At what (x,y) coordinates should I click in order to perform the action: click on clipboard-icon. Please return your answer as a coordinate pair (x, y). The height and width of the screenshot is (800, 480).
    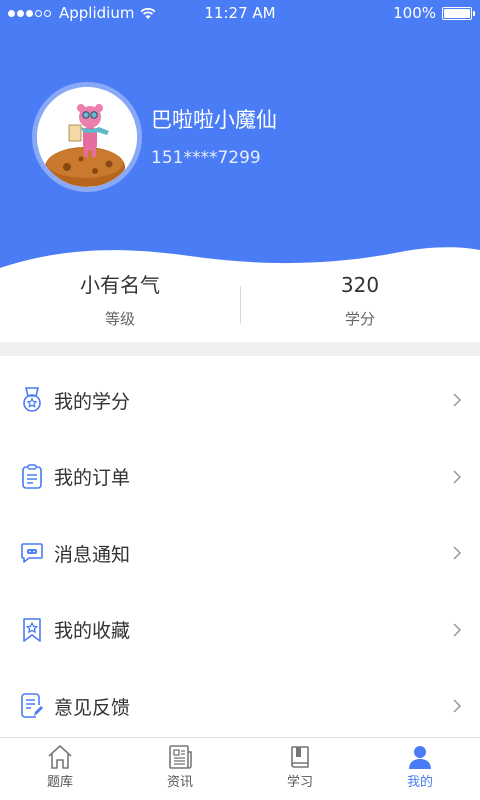
    Looking at the image, I should click on (32, 477).